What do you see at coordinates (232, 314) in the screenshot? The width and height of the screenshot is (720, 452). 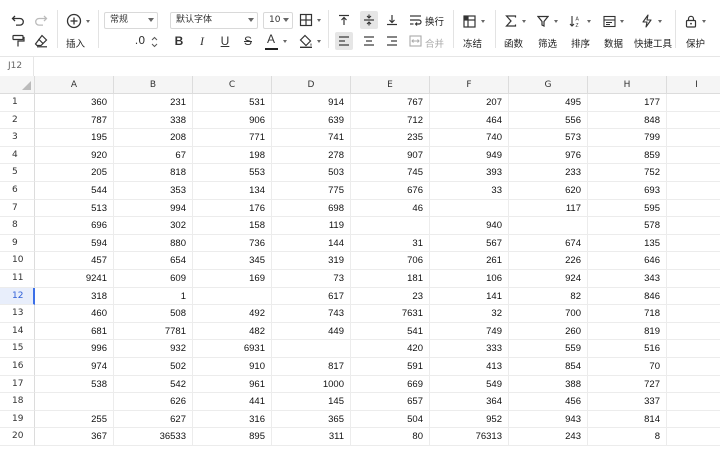 I see `cell-c13: 492` at bounding box center [232, 314].